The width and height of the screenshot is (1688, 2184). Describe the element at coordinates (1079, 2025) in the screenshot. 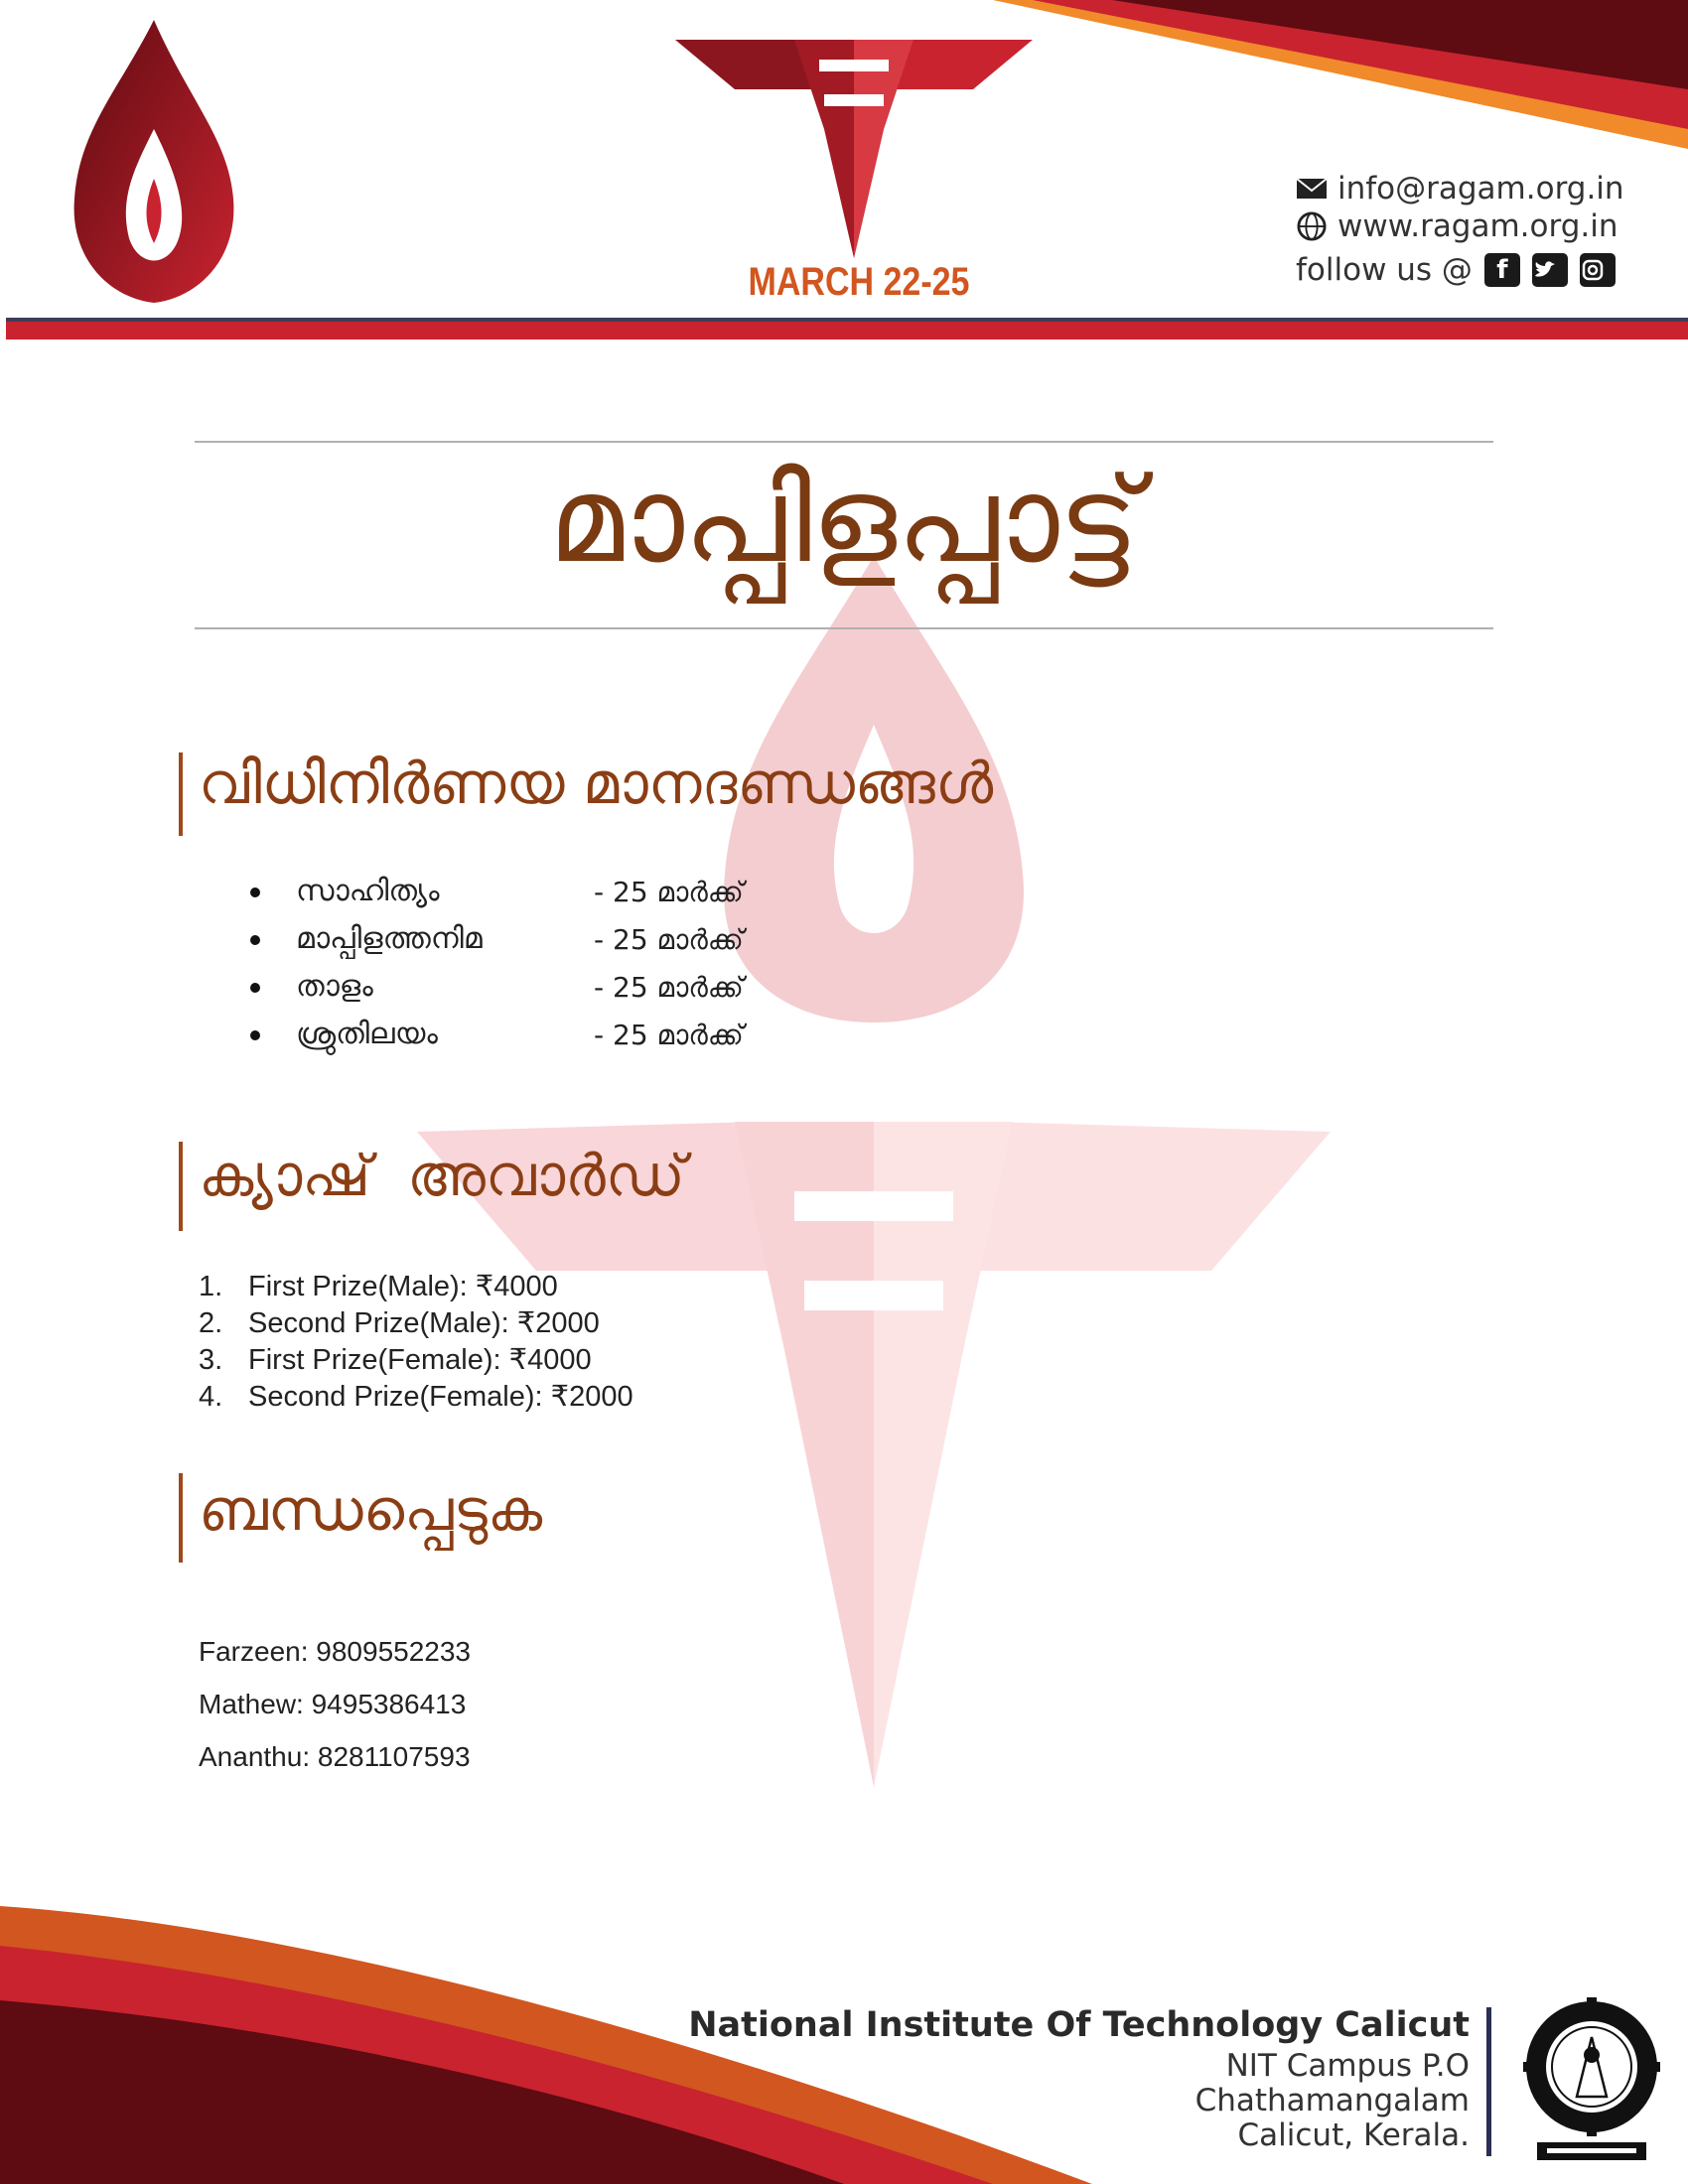

I see `footer-institute-name: National Institute Of Technology Calicut` at that location.